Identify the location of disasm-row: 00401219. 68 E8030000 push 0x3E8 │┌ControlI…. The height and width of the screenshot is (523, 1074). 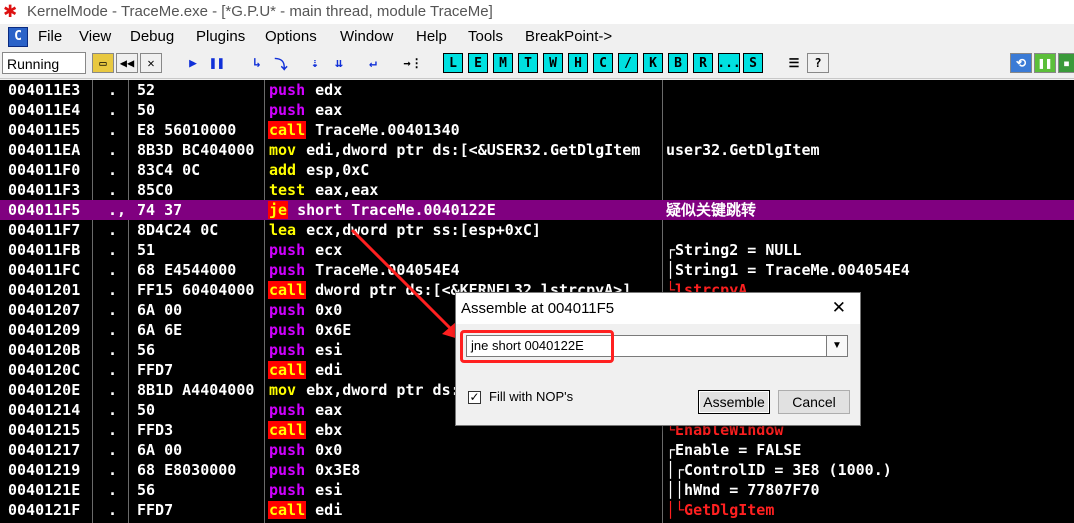
(537, 470).